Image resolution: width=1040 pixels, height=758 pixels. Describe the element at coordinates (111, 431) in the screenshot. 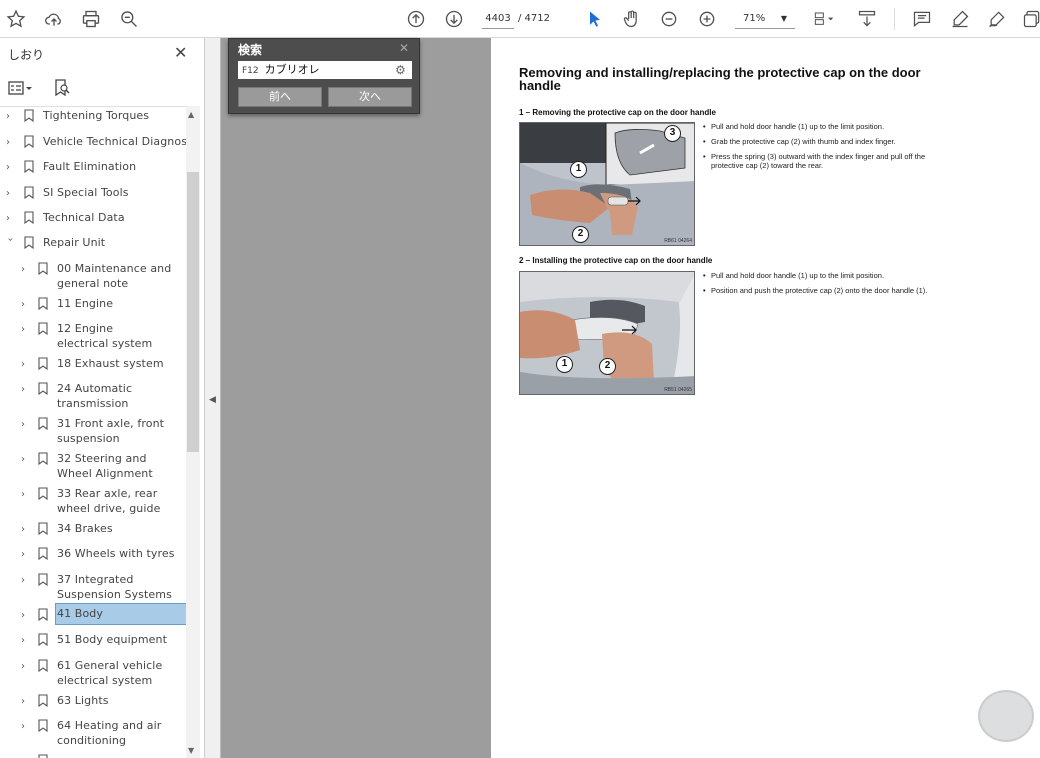

I see `bookmark-label: 31 Front axle, front suspension` at that location.